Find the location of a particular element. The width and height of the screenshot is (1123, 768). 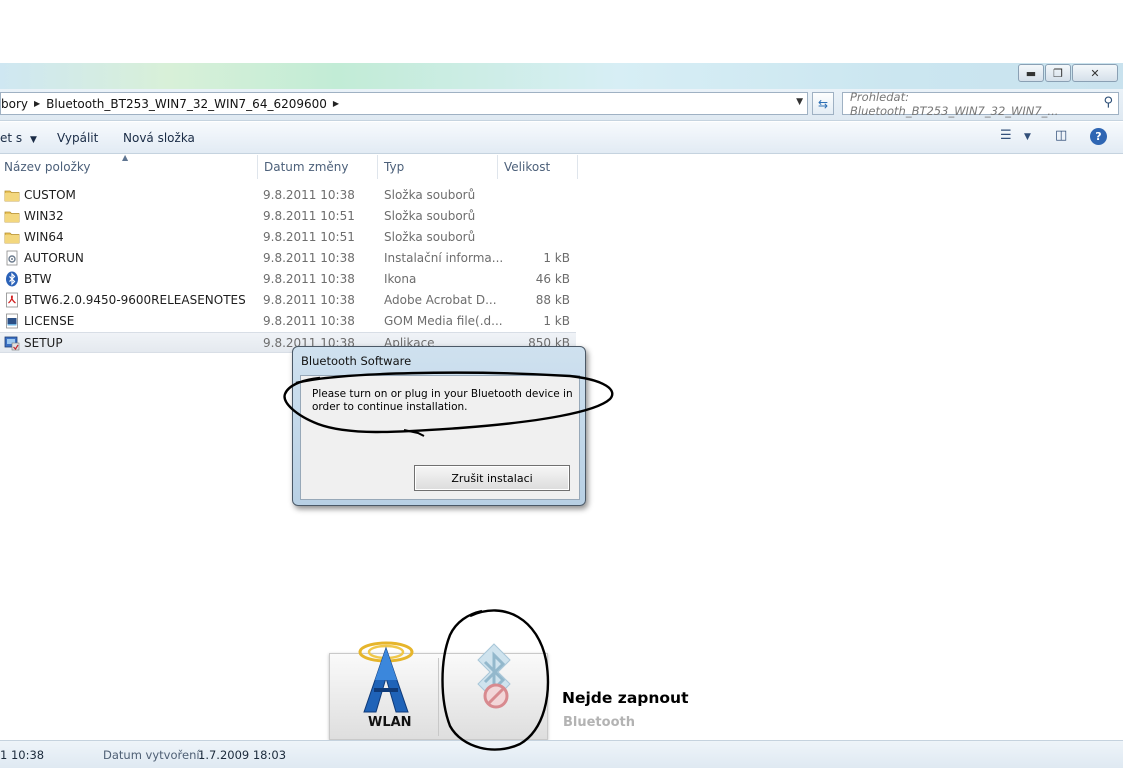

minimize-icon: ▬ is located at coordinates (1031, 73).